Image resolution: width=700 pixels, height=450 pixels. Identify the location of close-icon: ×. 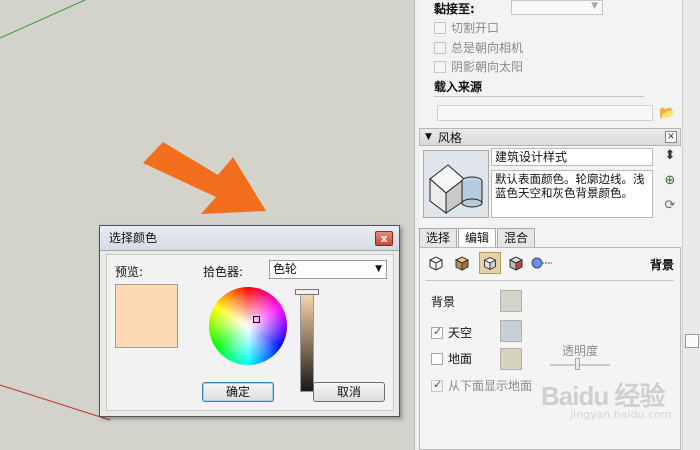
(671, 137).